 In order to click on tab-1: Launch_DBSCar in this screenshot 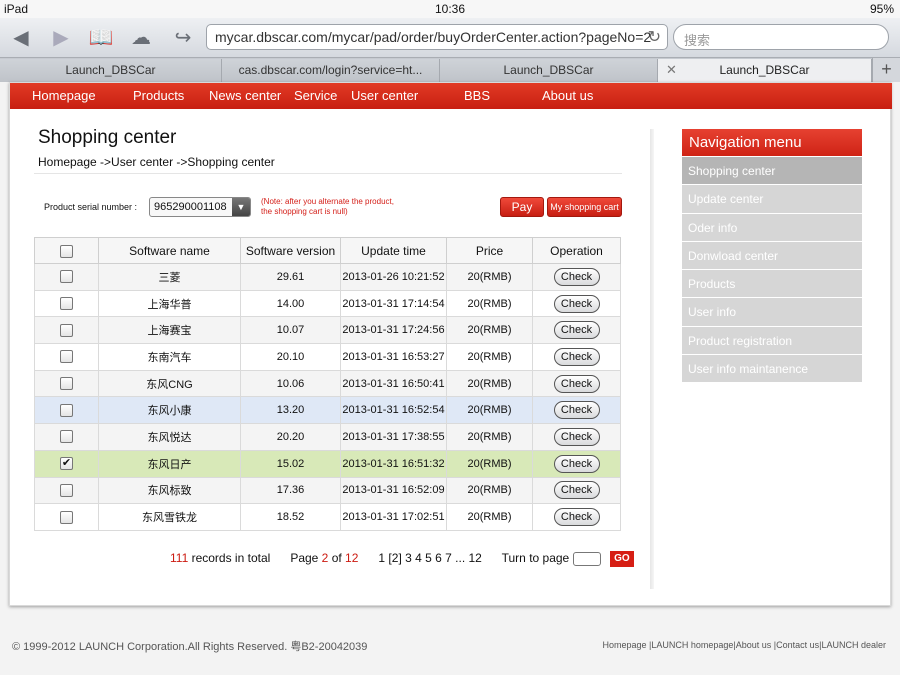, I will do `click(111, 70)`.